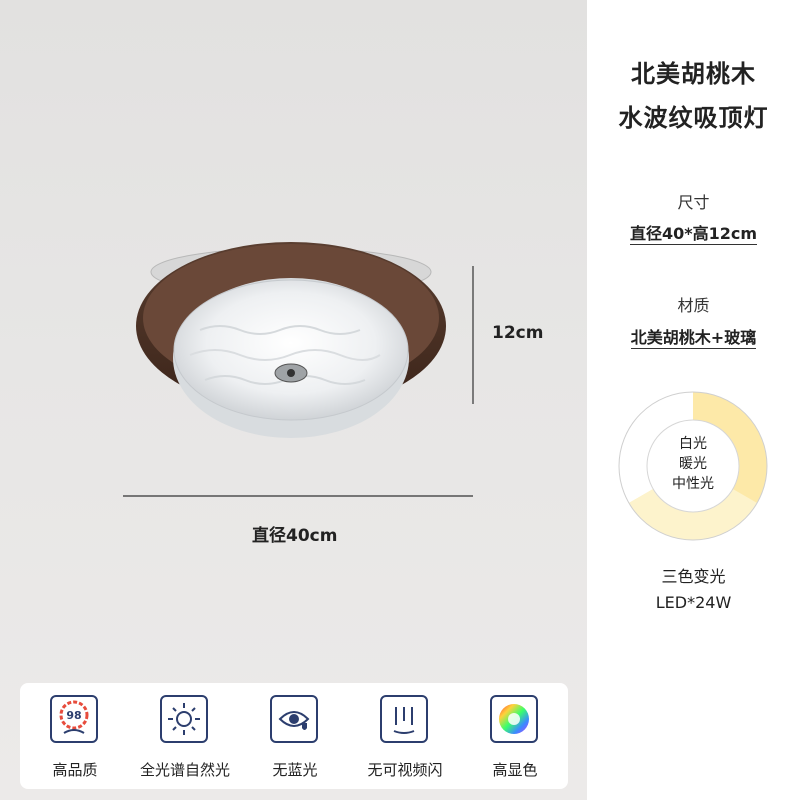 The image size is (800, 804). I want to click on feature-bar: 98 高品质 全光谱自然光 无蓝光 无可视频闪 高显色, so click(294, 736).